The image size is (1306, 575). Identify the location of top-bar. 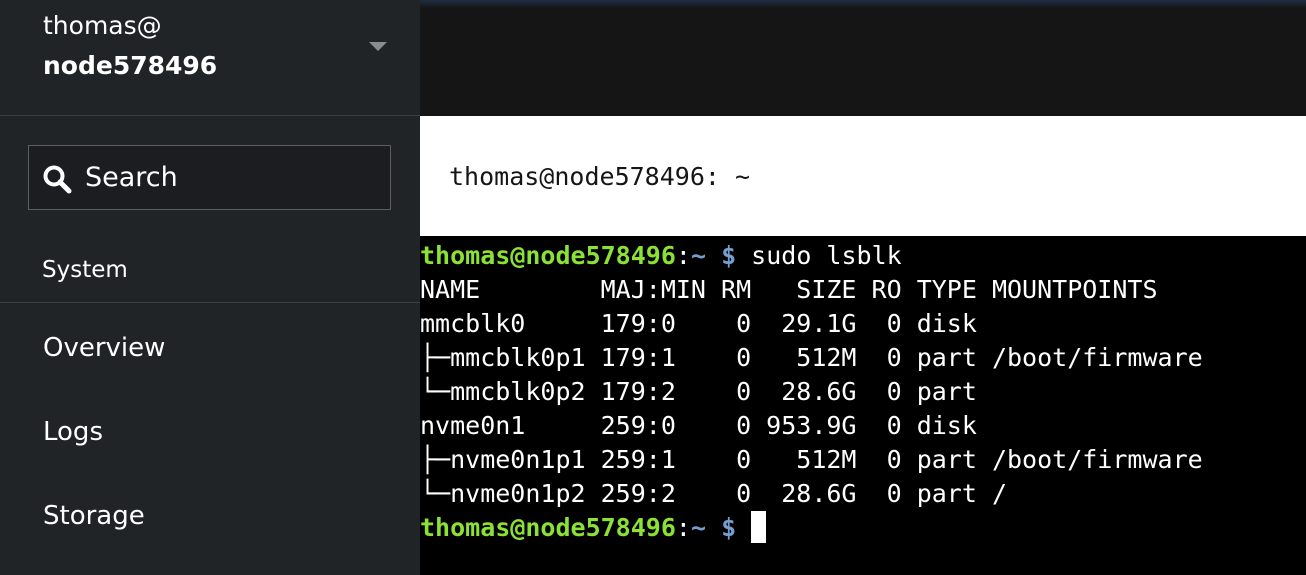
(863, 58).